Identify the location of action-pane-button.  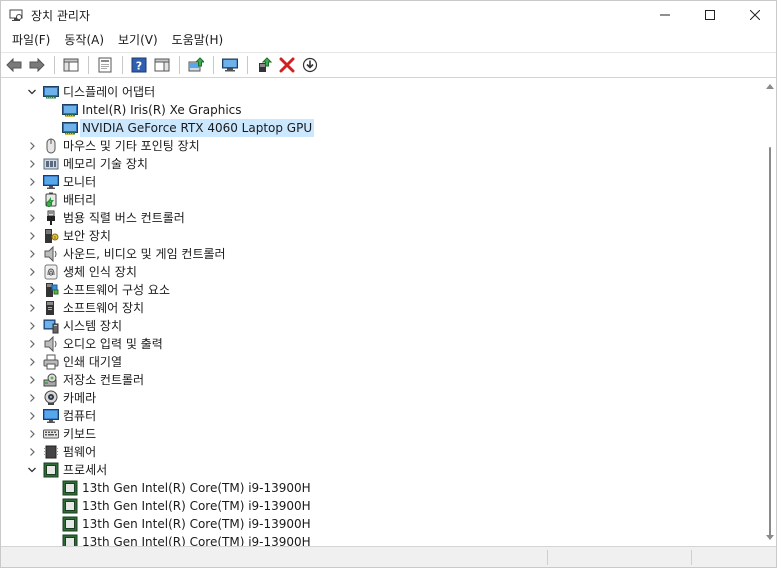
(162, 65).